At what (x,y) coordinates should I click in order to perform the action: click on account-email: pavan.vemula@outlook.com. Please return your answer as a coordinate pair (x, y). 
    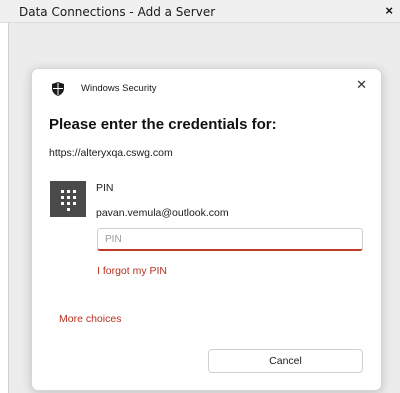
    Looking at the image, I should click on (162, 213).